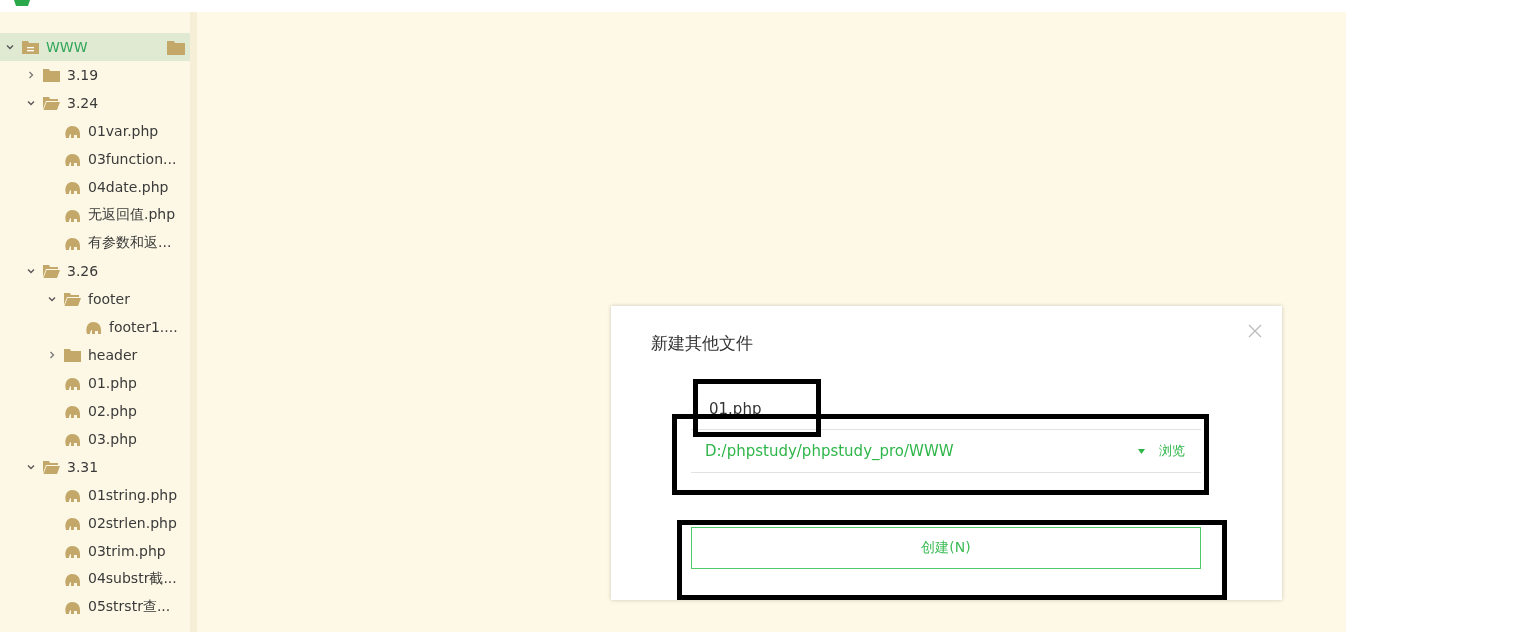 Image resolution: width=1516 pixels, height=632 pixels. I want to click on app-logo-icon, so click(22, 3).